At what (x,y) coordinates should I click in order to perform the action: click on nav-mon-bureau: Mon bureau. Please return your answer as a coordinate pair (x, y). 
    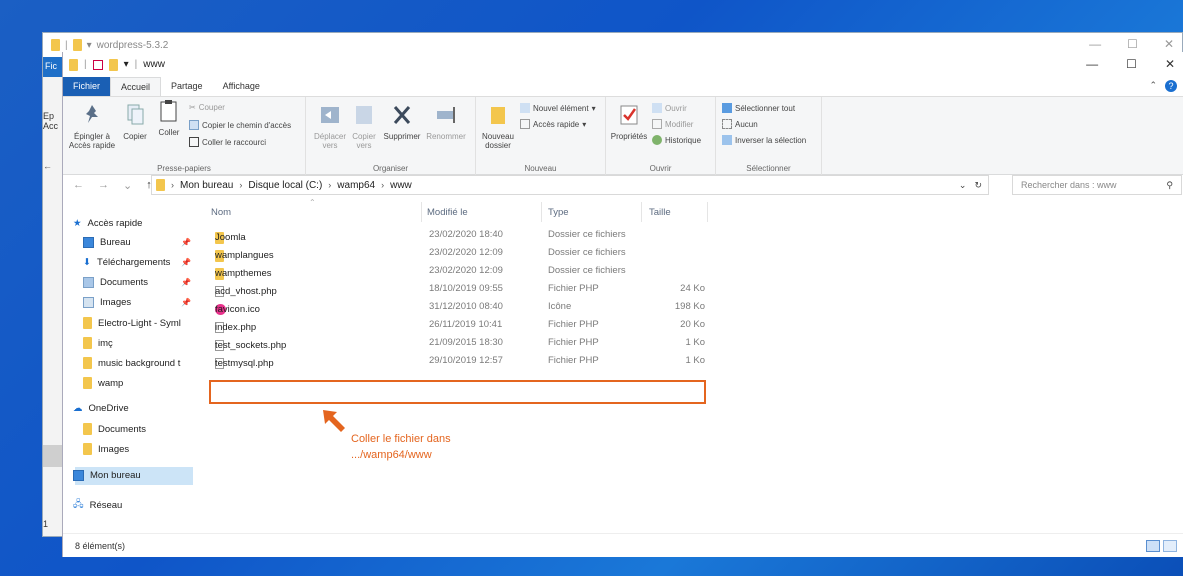
    Looking at the image, I should click on (107, 475).